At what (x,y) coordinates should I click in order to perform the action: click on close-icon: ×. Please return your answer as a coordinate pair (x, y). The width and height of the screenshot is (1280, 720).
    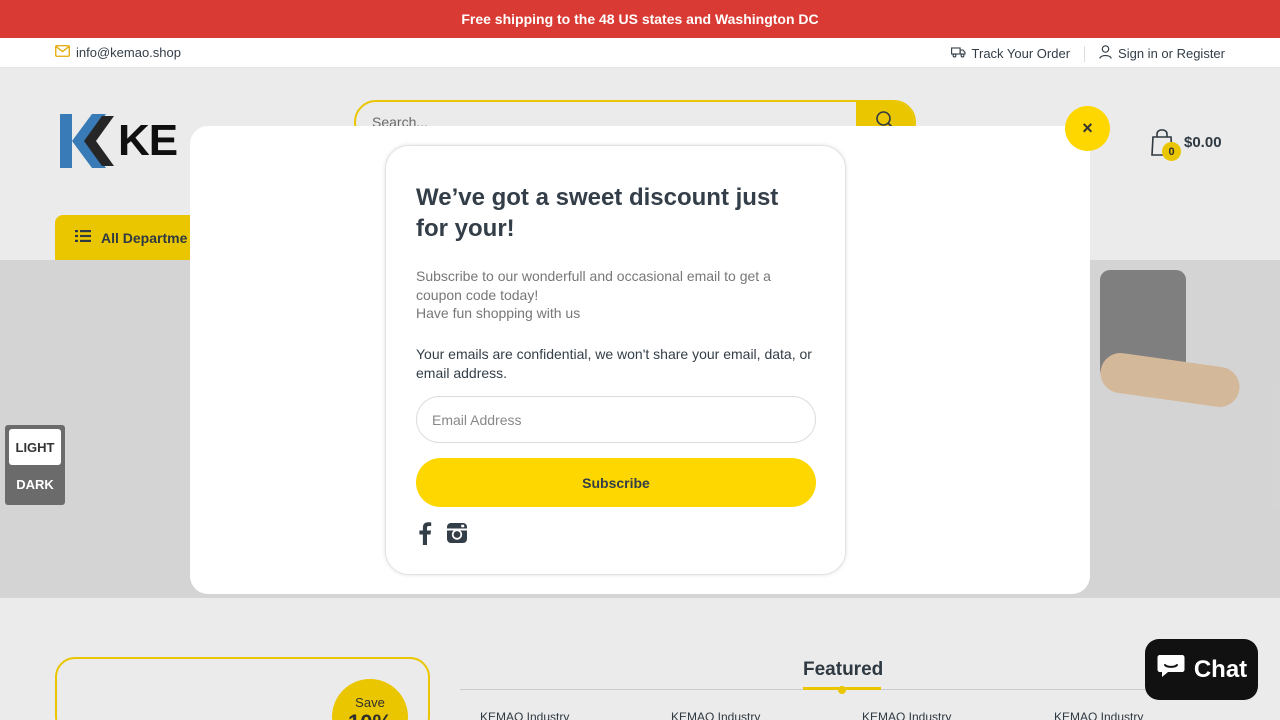
    Looking at the image, I should click on (1087, 128).